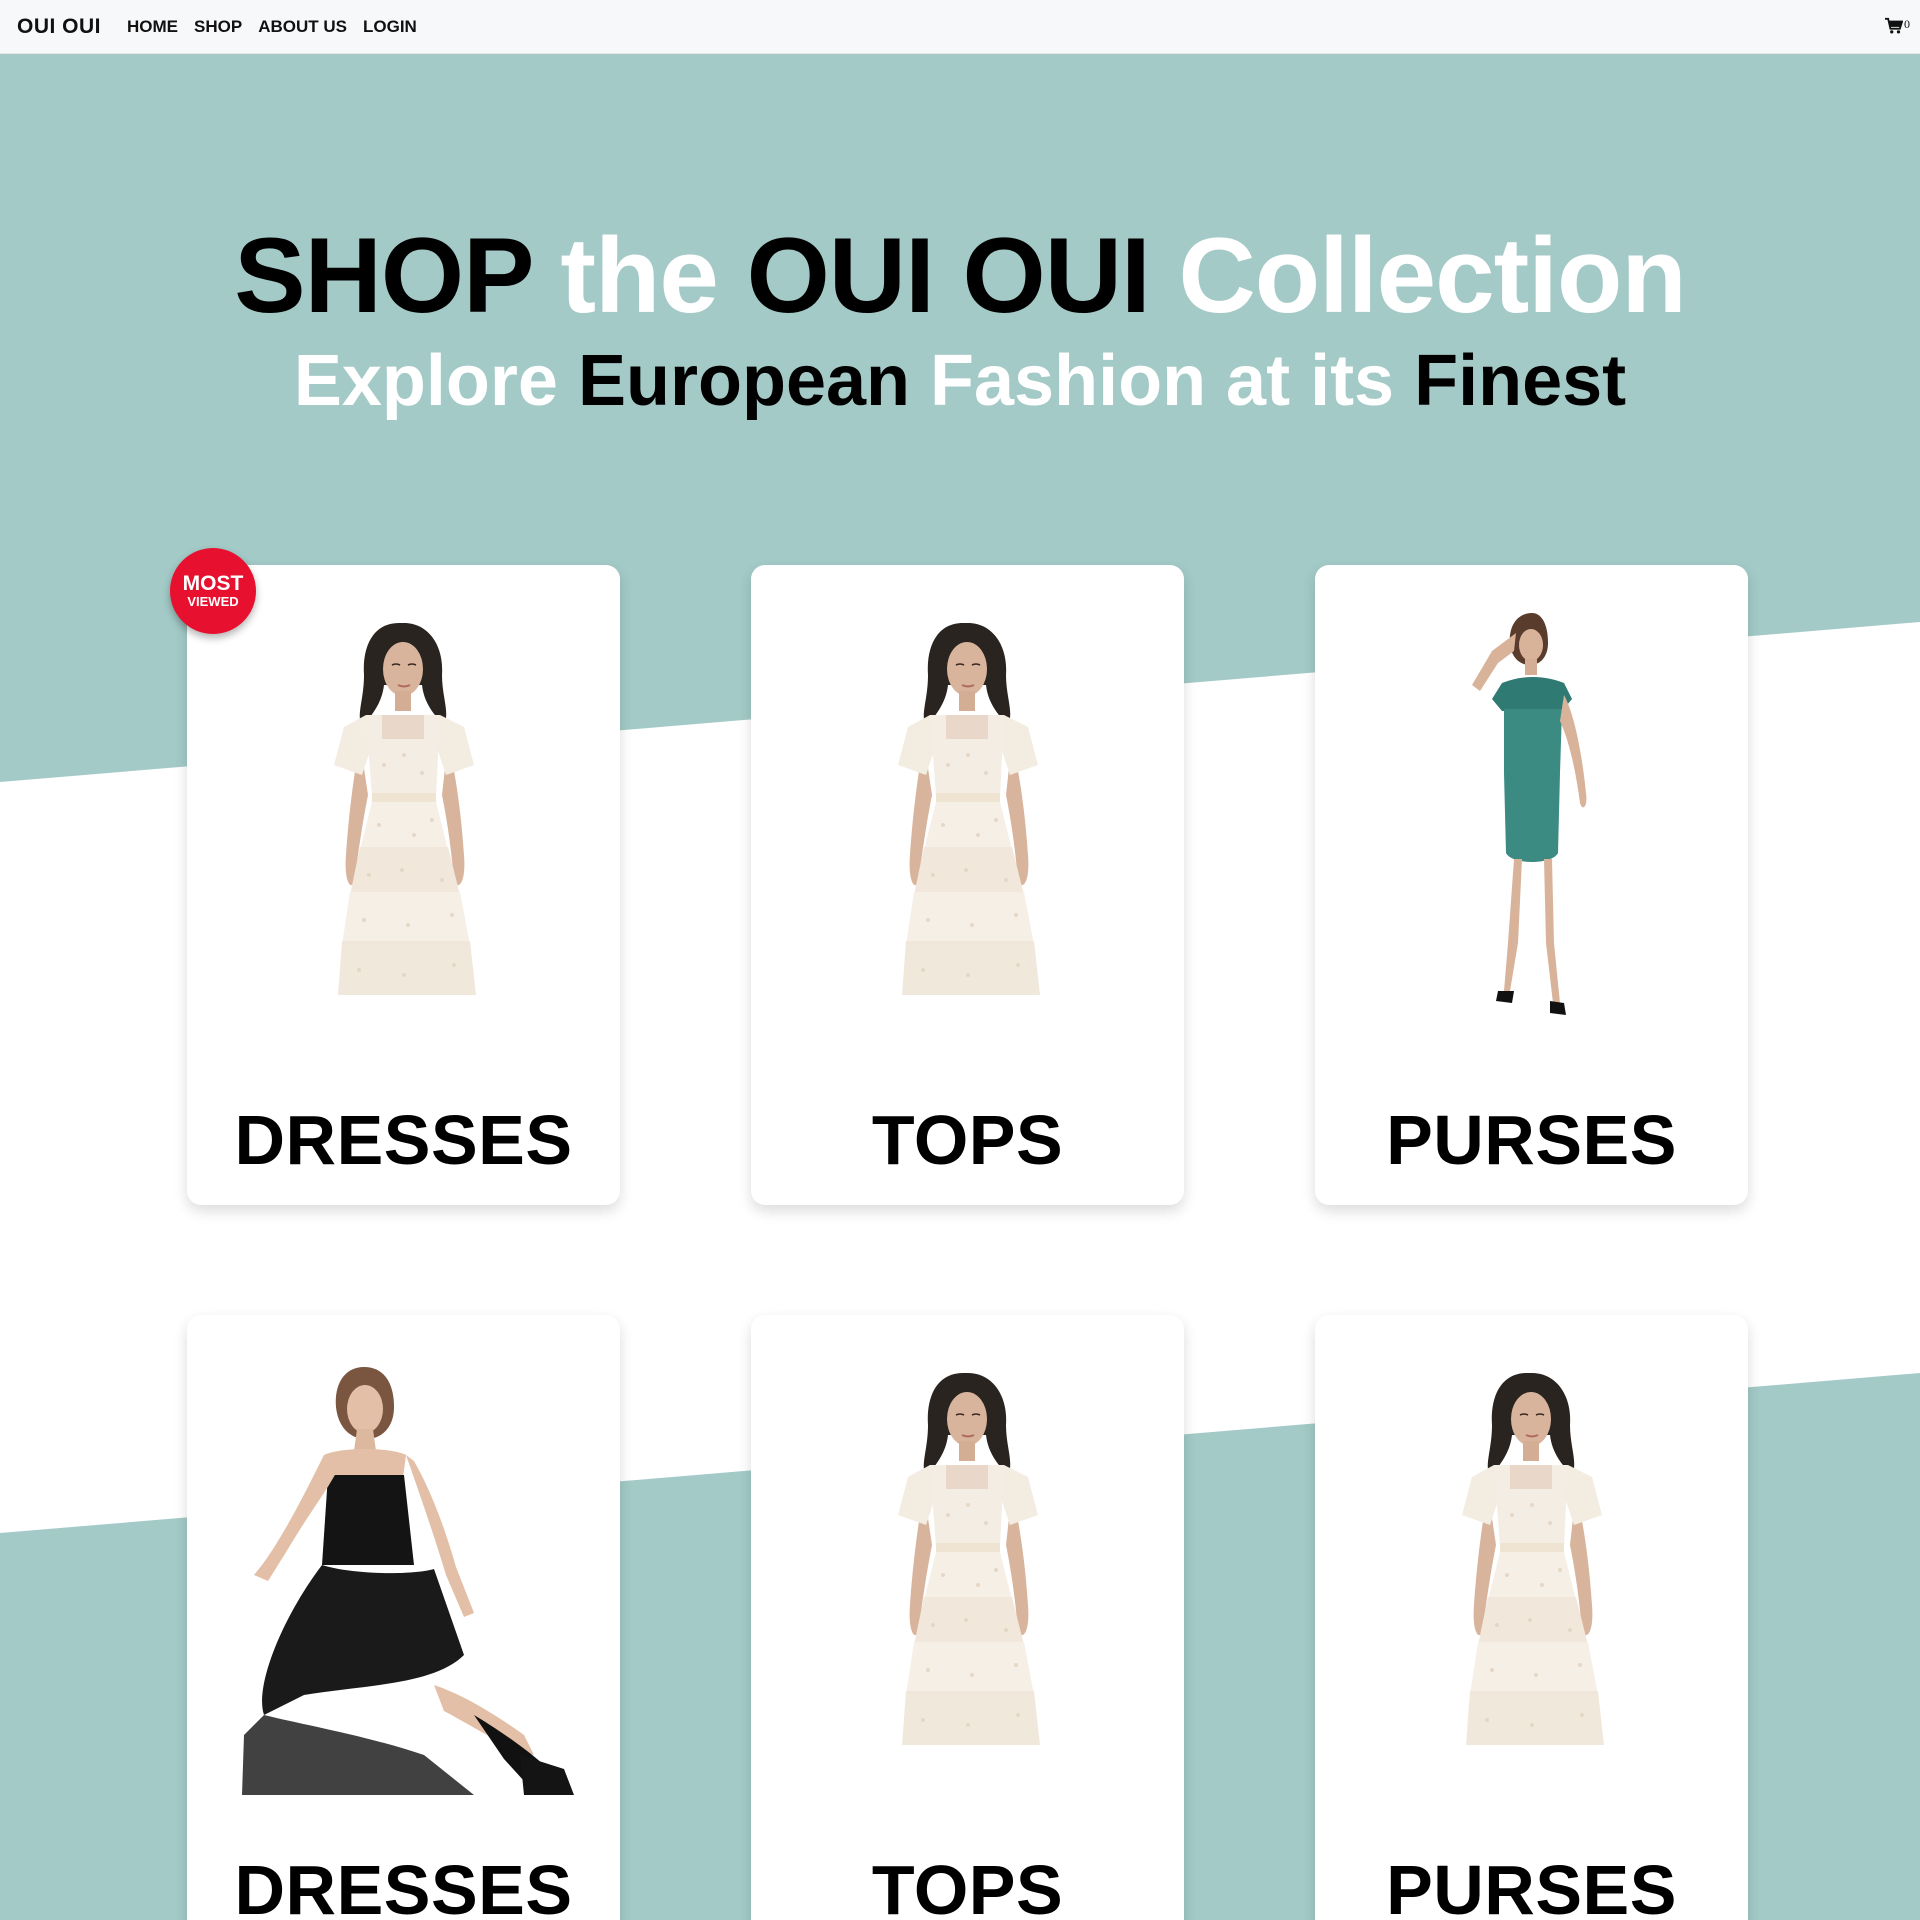  What do you see at coordinates (59, 27) in the screenshot?
I see `brand-logo: OUI OUI` at bounding box center [59, 27].